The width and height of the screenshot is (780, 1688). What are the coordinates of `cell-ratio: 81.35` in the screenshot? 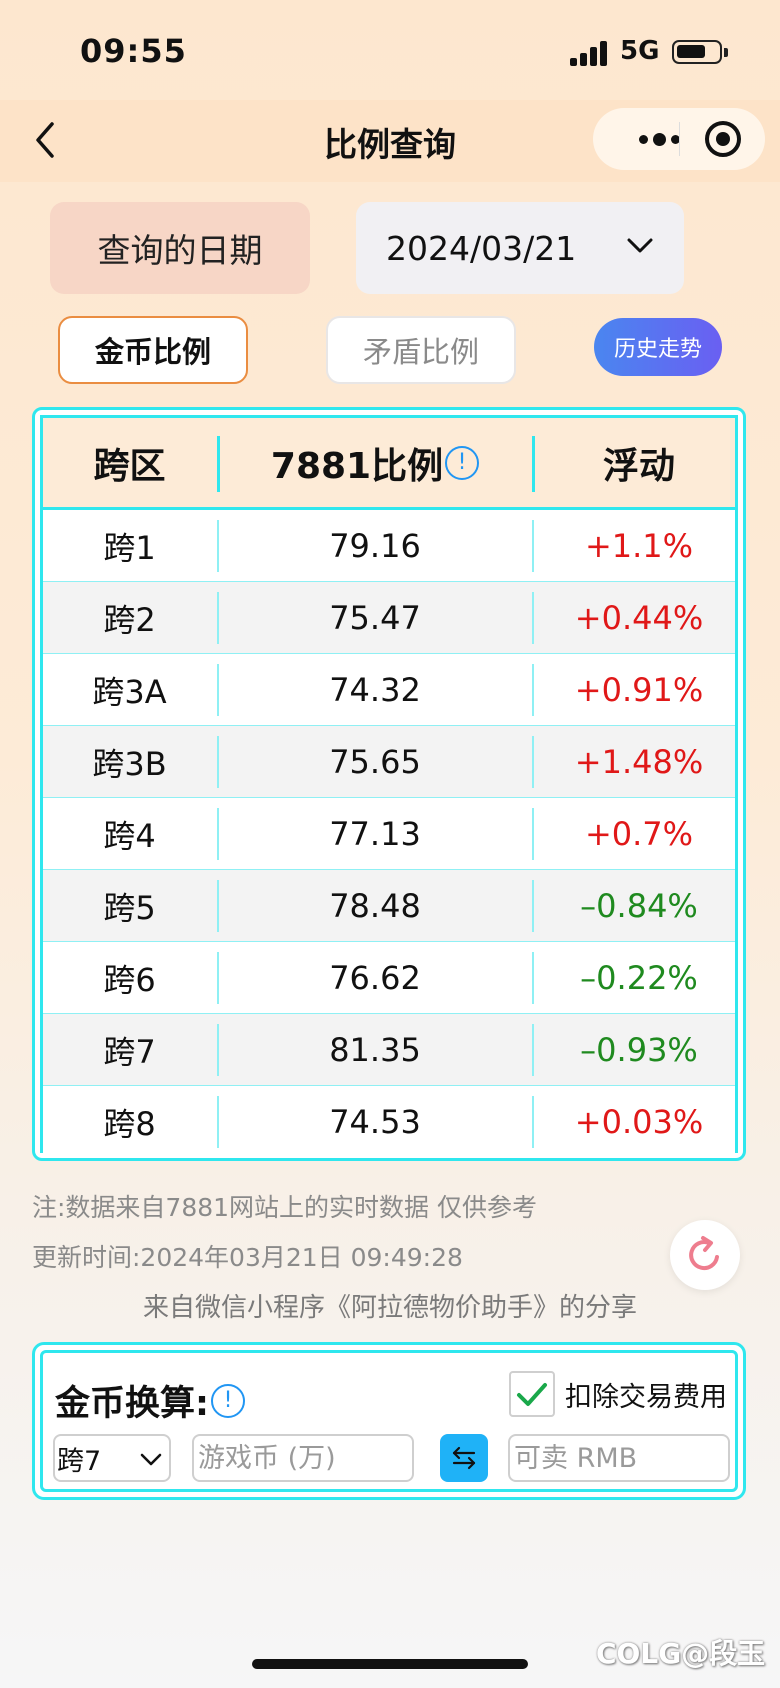 It's located at (375, 1050).